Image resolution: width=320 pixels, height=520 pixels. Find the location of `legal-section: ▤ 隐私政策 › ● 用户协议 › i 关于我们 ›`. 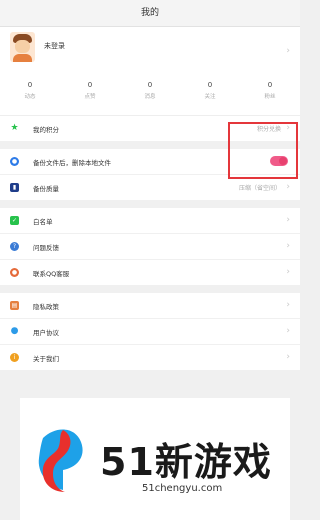

legal-section: ▤ 隐私政策 › ● 用户协议 › i 关于我们 › is located at coordinates (150, 332).